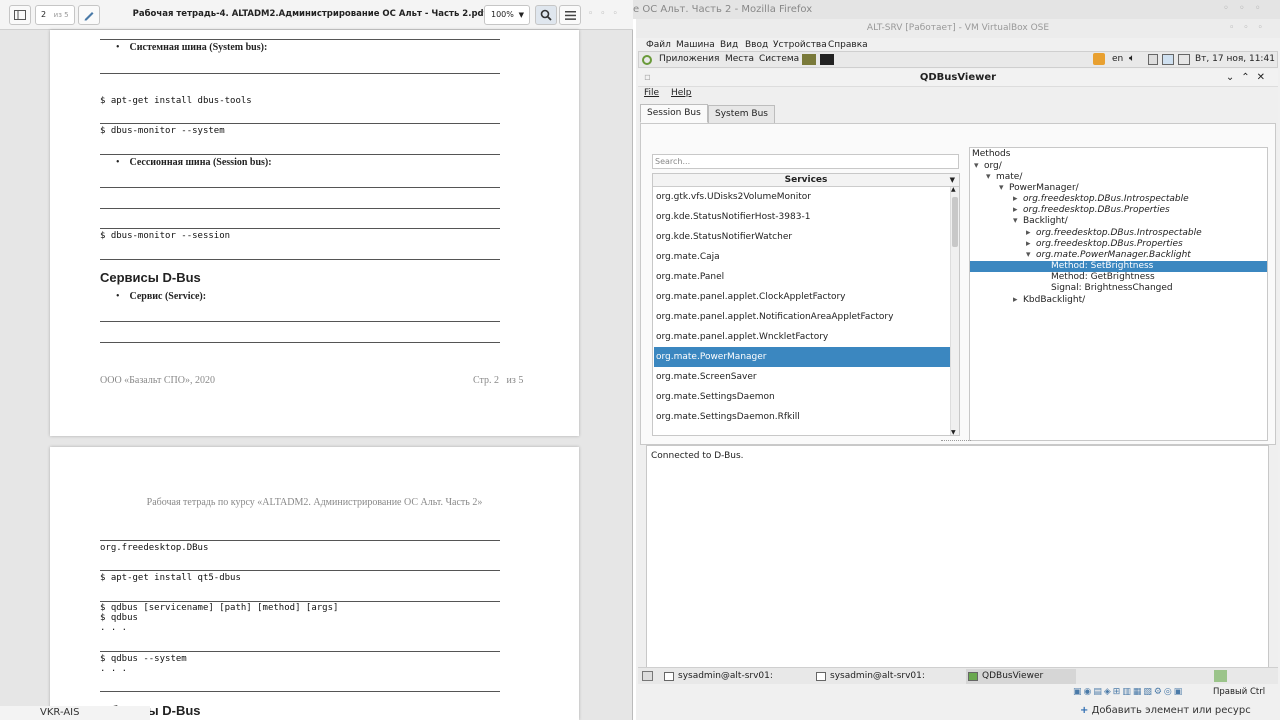  I want to click on menu-input: Ввод, so click(756, 45).